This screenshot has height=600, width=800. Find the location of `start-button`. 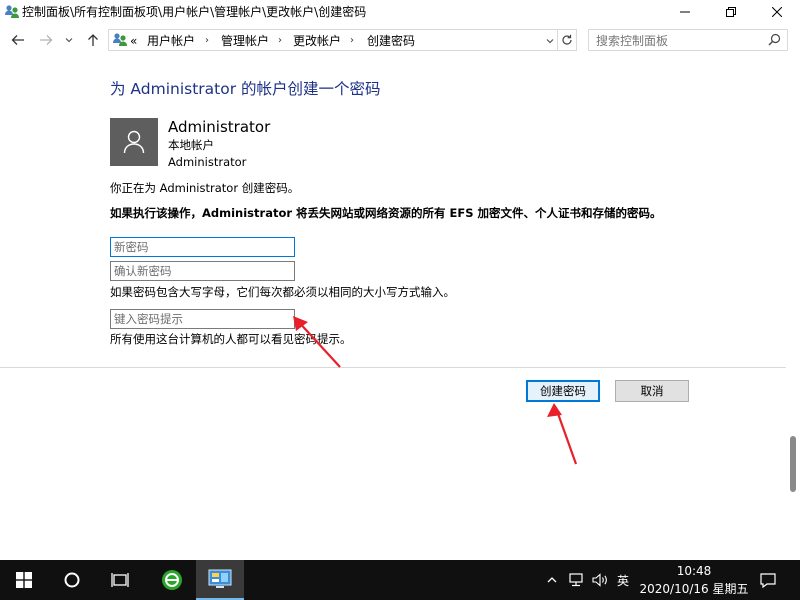

start-button is located at coordinates (24, 580).